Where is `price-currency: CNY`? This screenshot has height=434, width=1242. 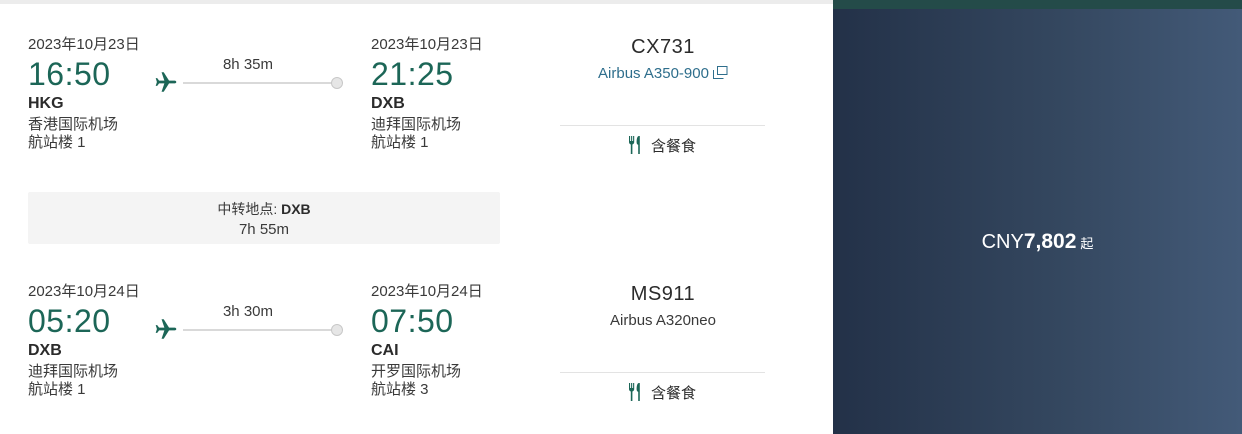 price-currency: CNY is located at coordinates (1002, 242).